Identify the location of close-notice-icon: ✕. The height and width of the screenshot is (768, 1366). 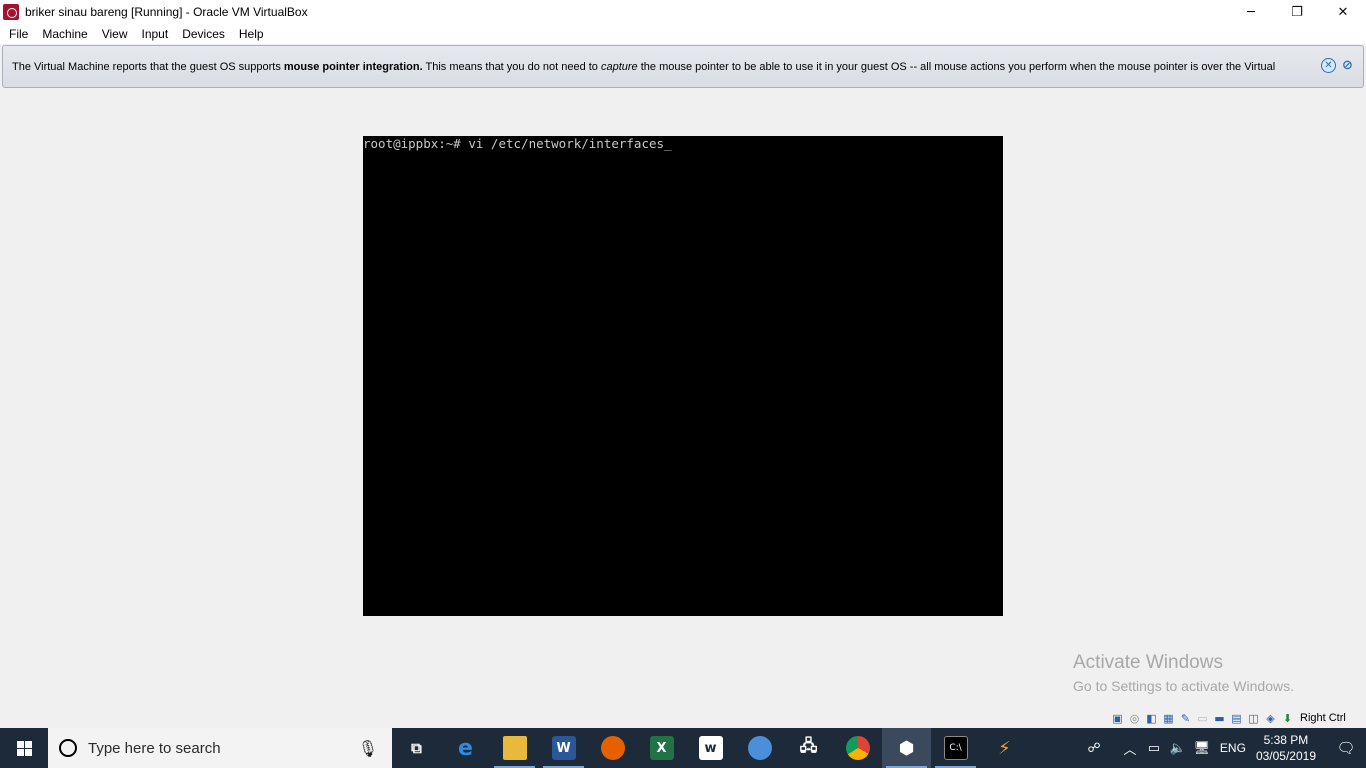
(1328, 65).